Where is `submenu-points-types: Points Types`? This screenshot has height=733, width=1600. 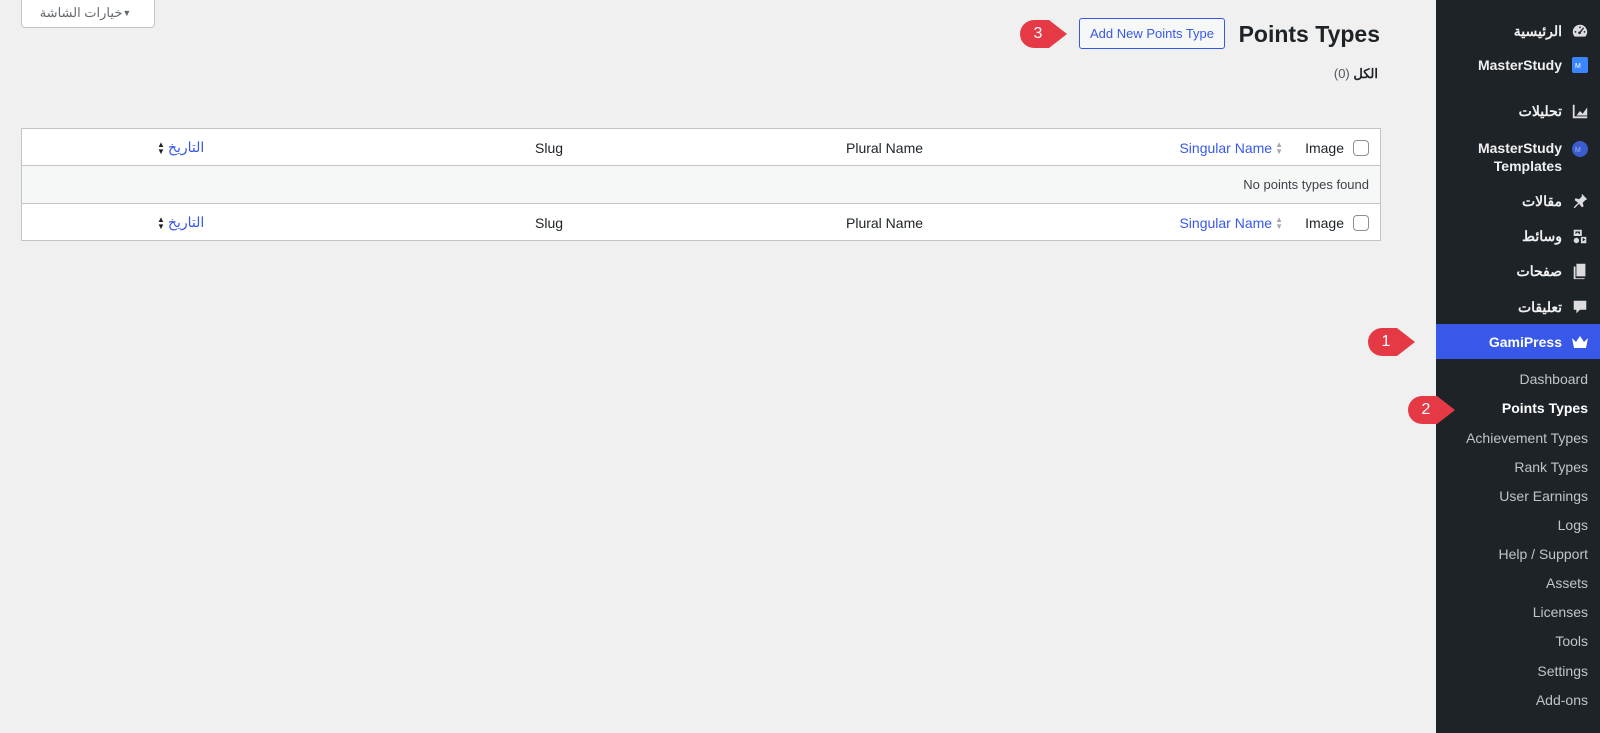 submenu-points-types: Points Types is located at coordinates (1545, 408).